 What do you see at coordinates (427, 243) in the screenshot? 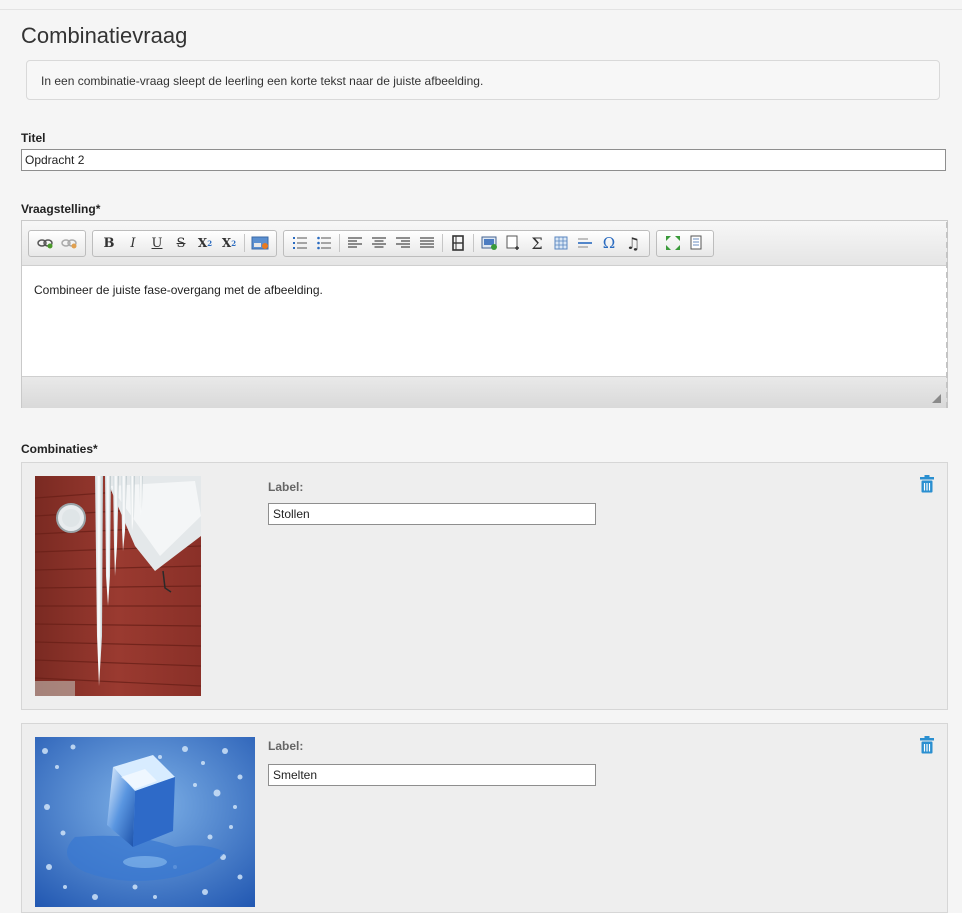
I see `align-justify-icon` at bounding box center [427, 243].